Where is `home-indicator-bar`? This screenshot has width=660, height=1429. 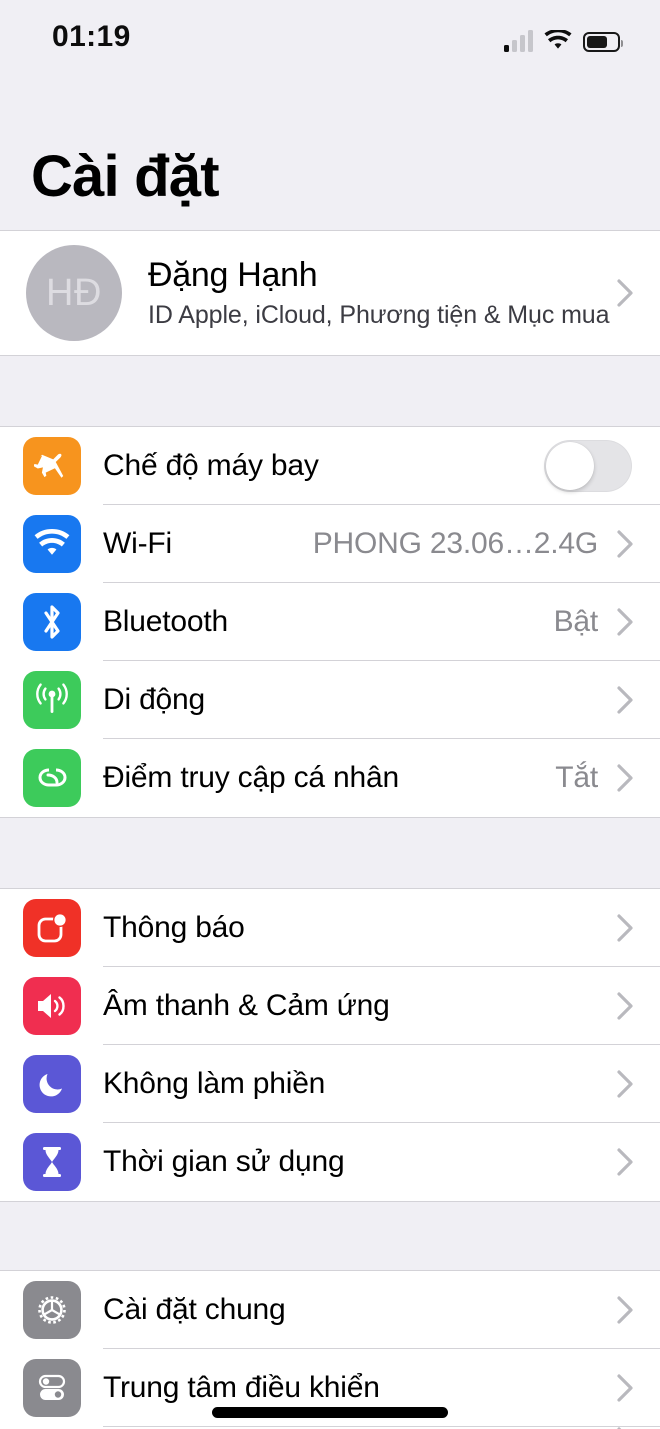
home-indicator-bar is located at coordinates (330, 1412).